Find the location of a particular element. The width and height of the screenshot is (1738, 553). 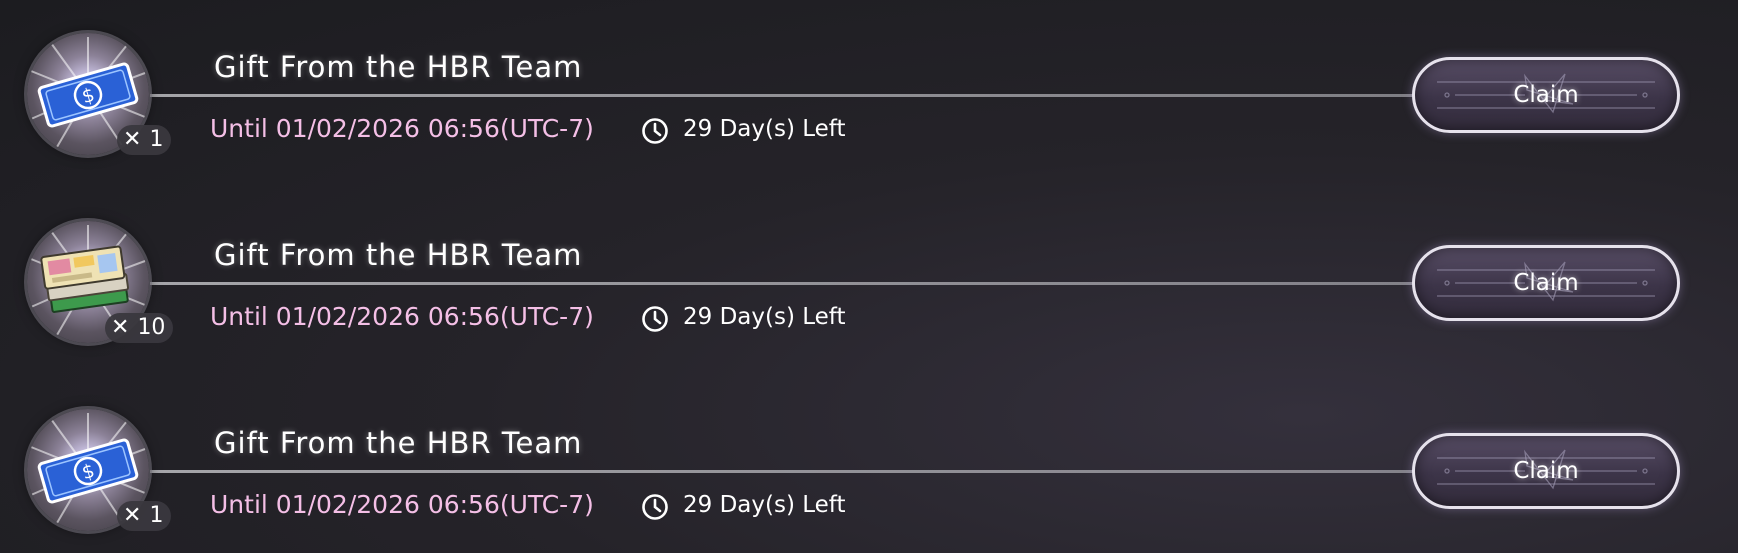

quantity-value: 10 is located at coordinates (151, 327).